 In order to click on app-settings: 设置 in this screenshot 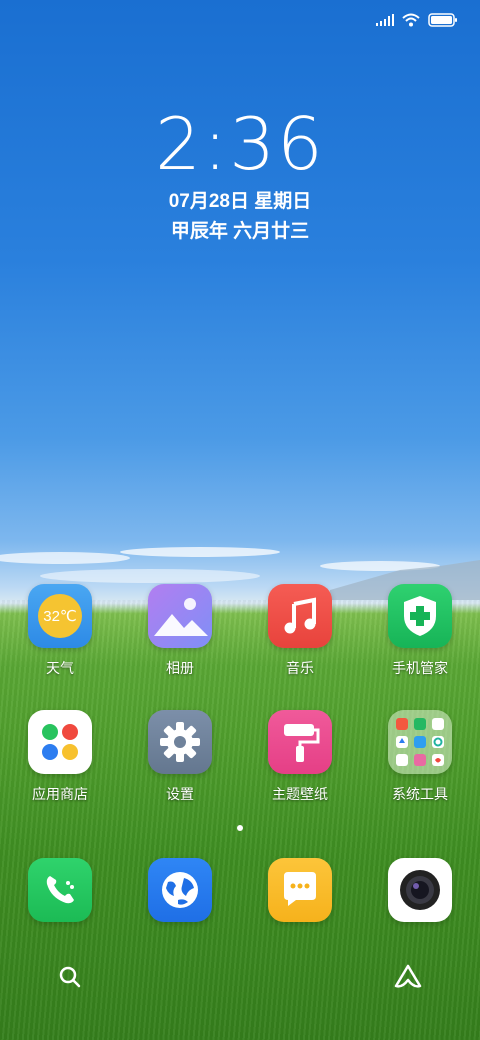, I will do `click(180, 757)`.